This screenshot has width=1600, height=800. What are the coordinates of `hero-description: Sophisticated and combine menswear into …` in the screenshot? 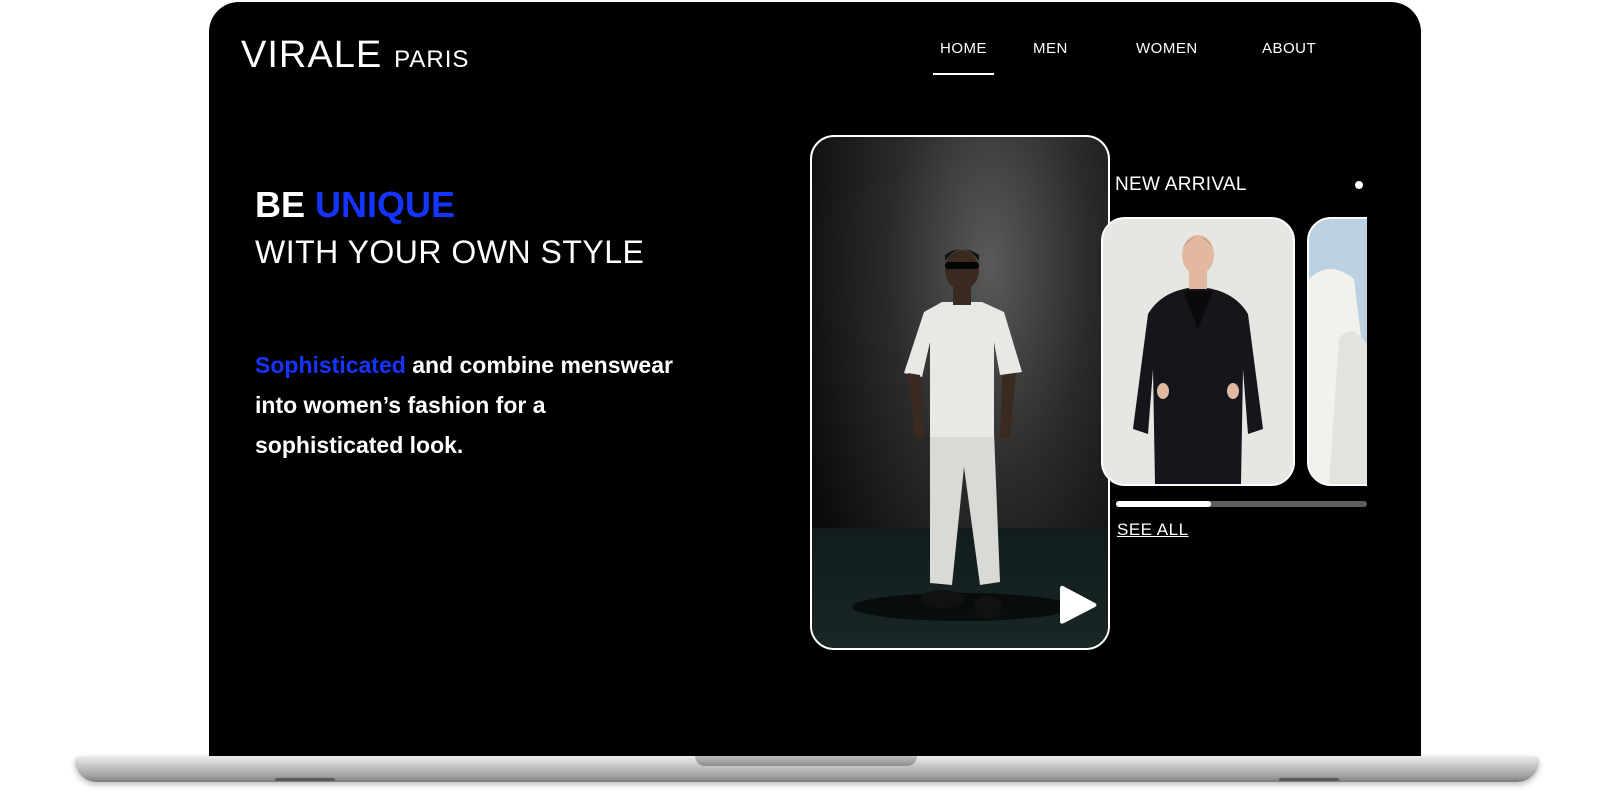 It's located at (465, 405).